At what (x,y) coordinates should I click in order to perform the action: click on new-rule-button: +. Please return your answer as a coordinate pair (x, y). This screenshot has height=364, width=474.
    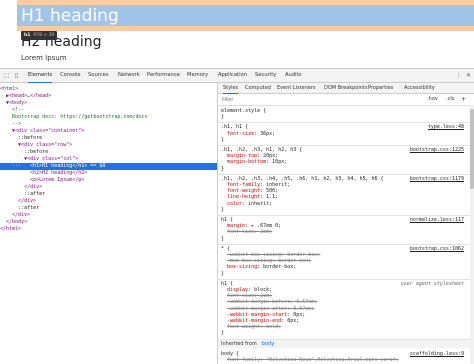
    Looking at the image, I should click on (463, 99).